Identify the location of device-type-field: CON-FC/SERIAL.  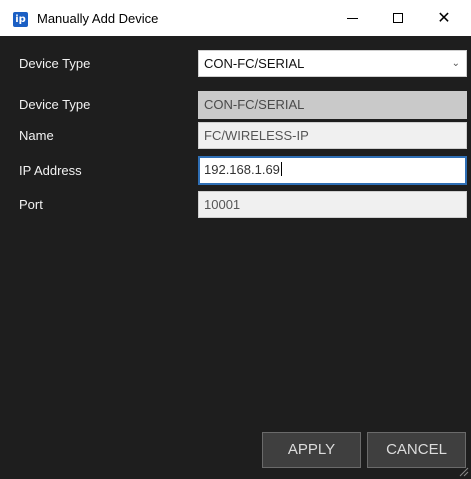
(332, 105).